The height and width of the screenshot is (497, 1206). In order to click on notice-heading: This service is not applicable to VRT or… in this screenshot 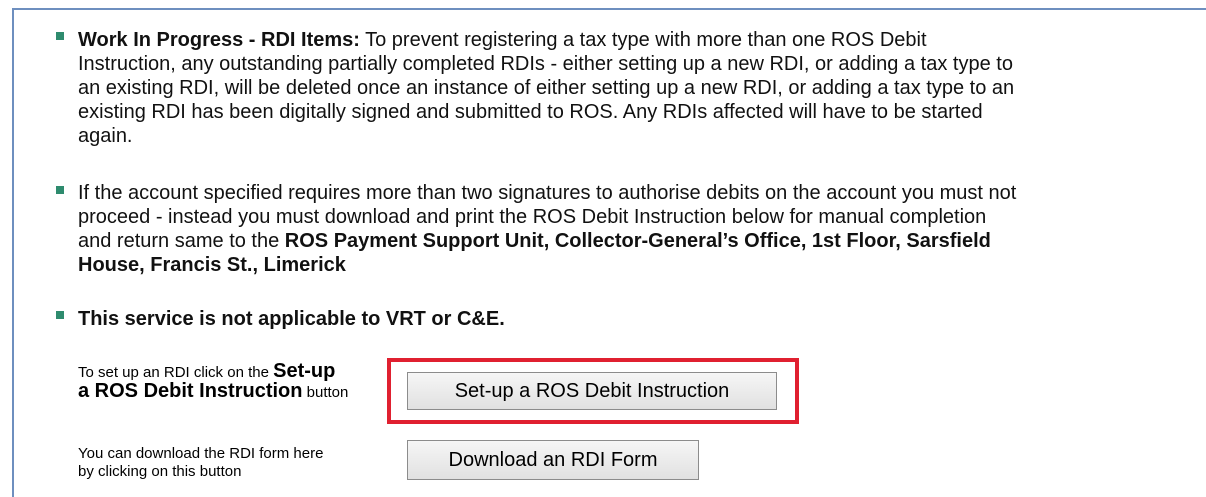, I will do `click(291, 319)`.